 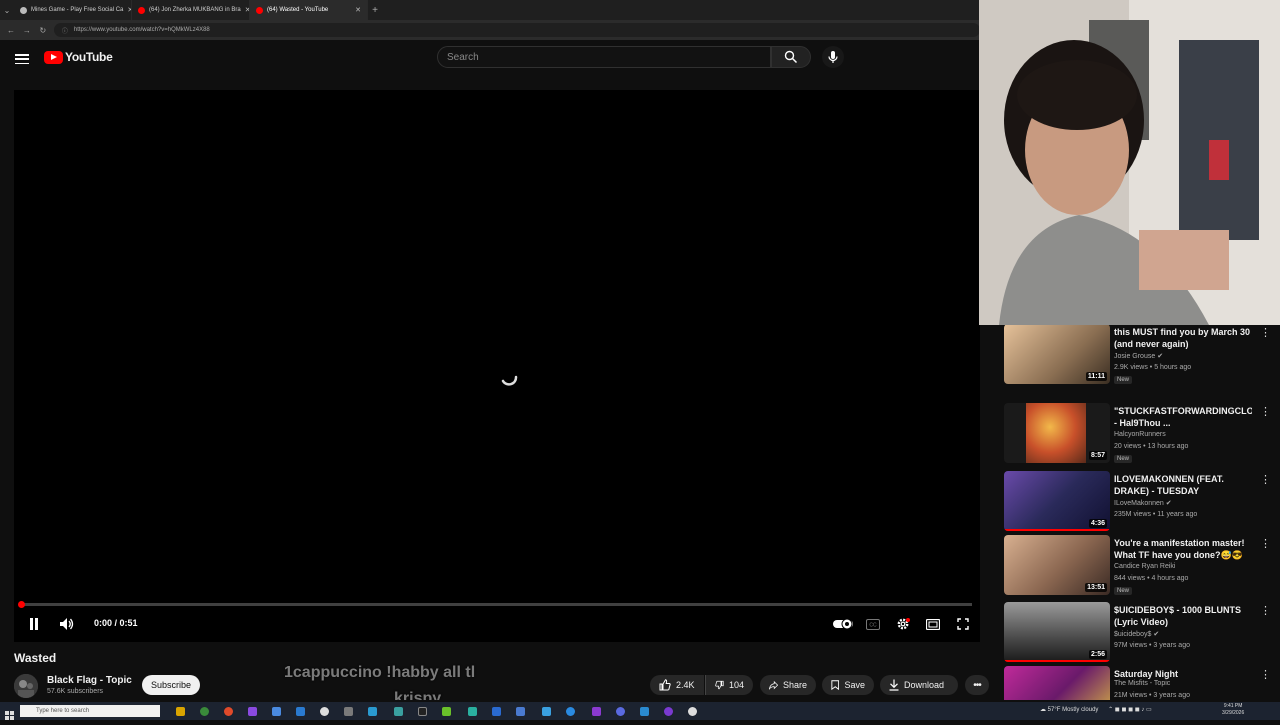 What do you see at coordinates (67, 624) in the screenshot?
I see `volume-button` at bounding box center [67, 624].